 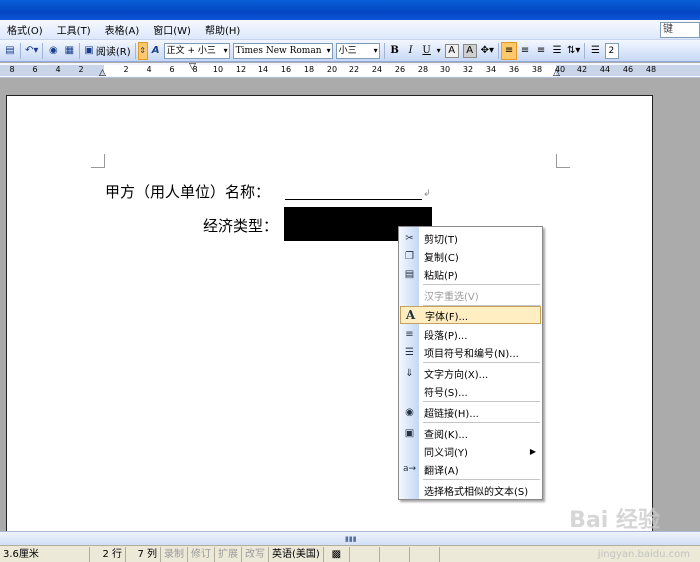 I want to click on bold-button: B, so click(x=395, y=51).